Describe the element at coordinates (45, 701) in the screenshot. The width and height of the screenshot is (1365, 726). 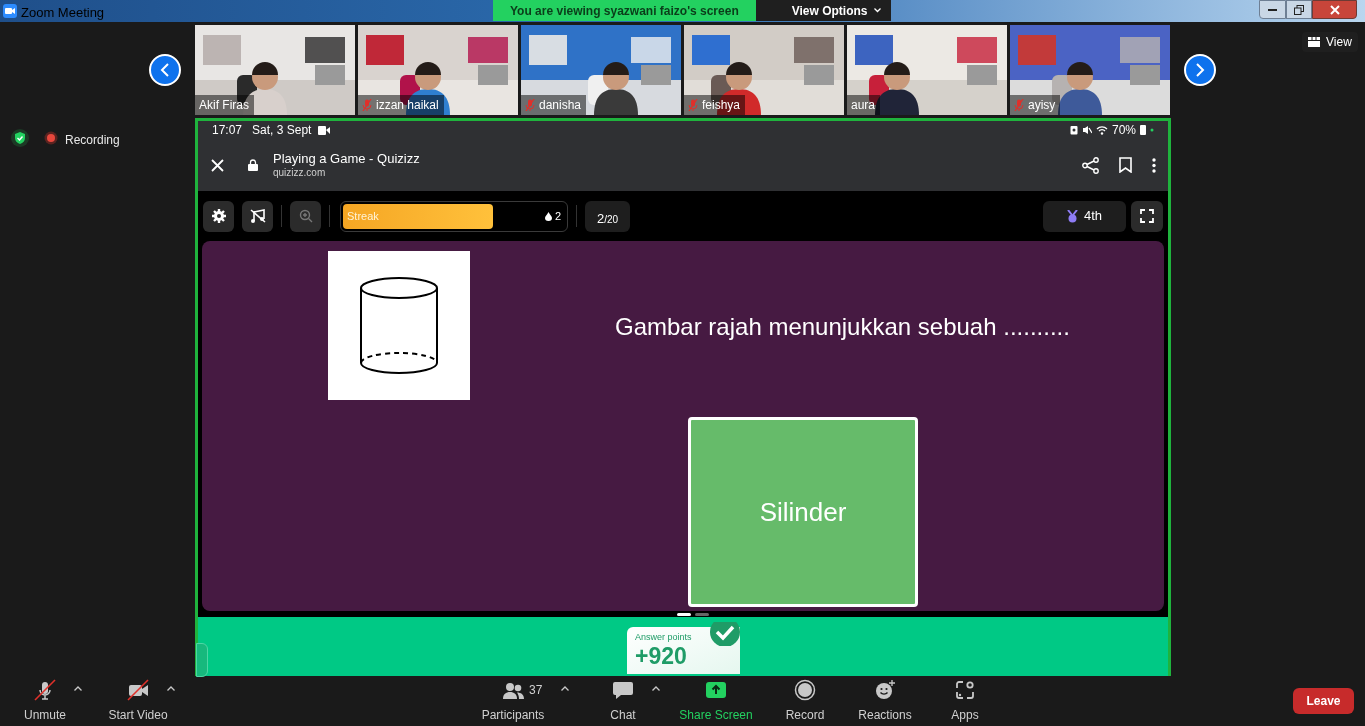
I see `toolbar-button: Unmute` at that location.